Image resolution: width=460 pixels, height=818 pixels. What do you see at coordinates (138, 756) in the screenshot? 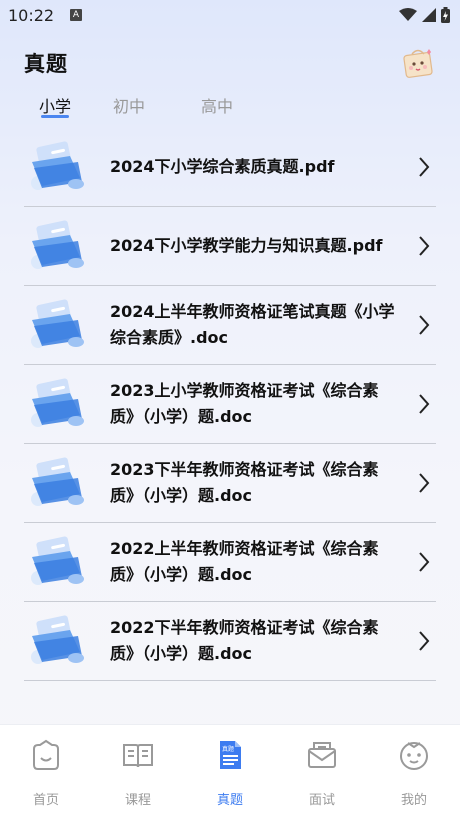
I see `book-icon` at bounding box center [138, 756].